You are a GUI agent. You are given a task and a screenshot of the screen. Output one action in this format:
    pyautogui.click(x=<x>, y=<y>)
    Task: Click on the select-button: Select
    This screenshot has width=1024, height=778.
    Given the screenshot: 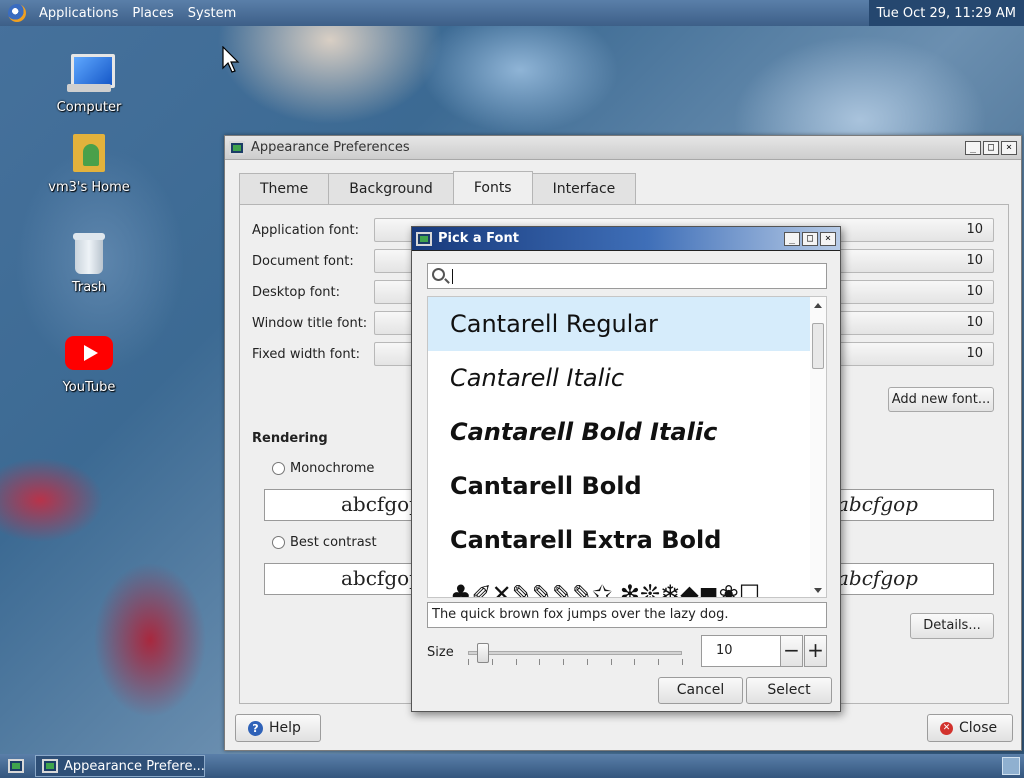 What is the action you would take?
    pyautogui.click(x=789, y=690)
    